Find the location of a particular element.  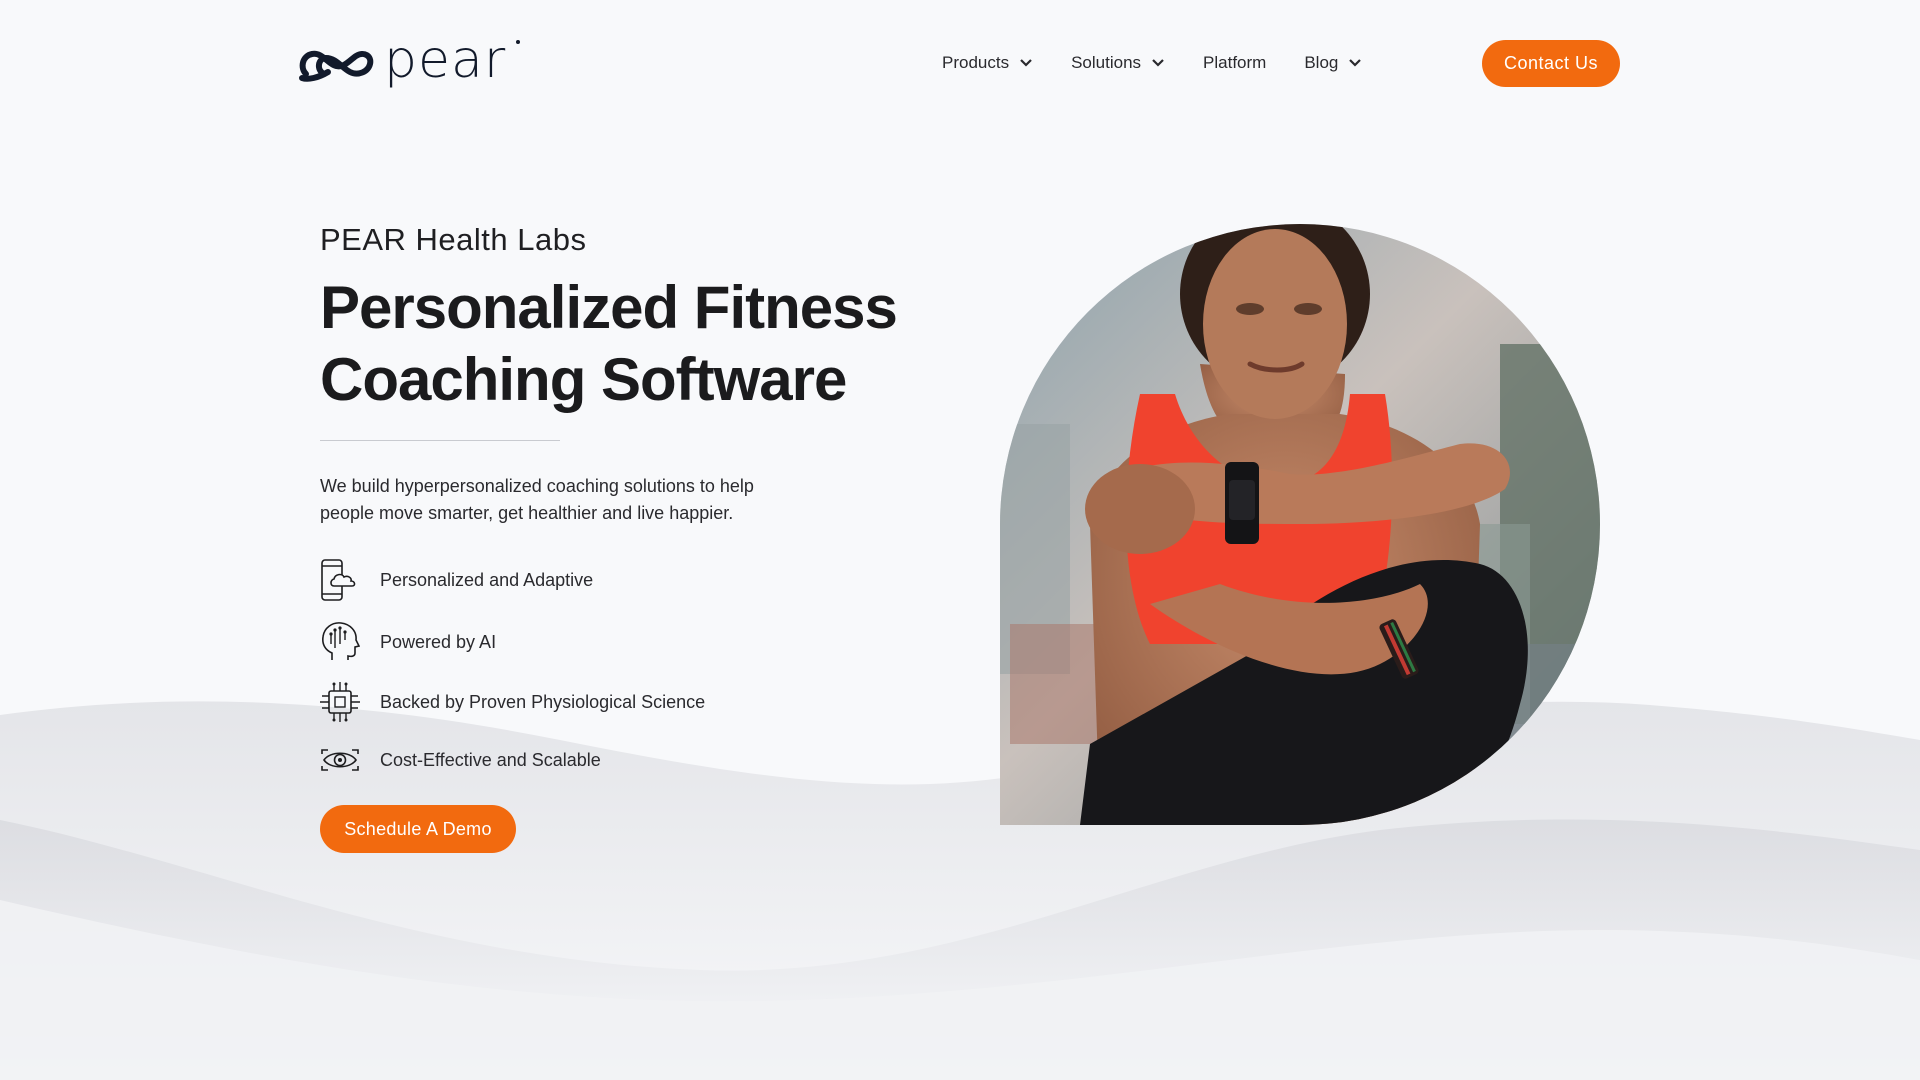

feature-label: Personalized and Adaptive is located at coordinates (487, 579).